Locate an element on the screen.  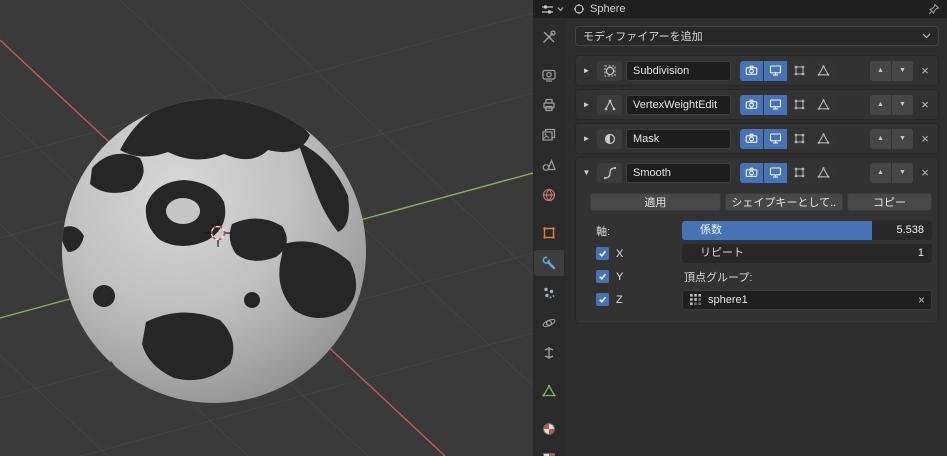
properties-tab-material is located at coordinates (549, 429).